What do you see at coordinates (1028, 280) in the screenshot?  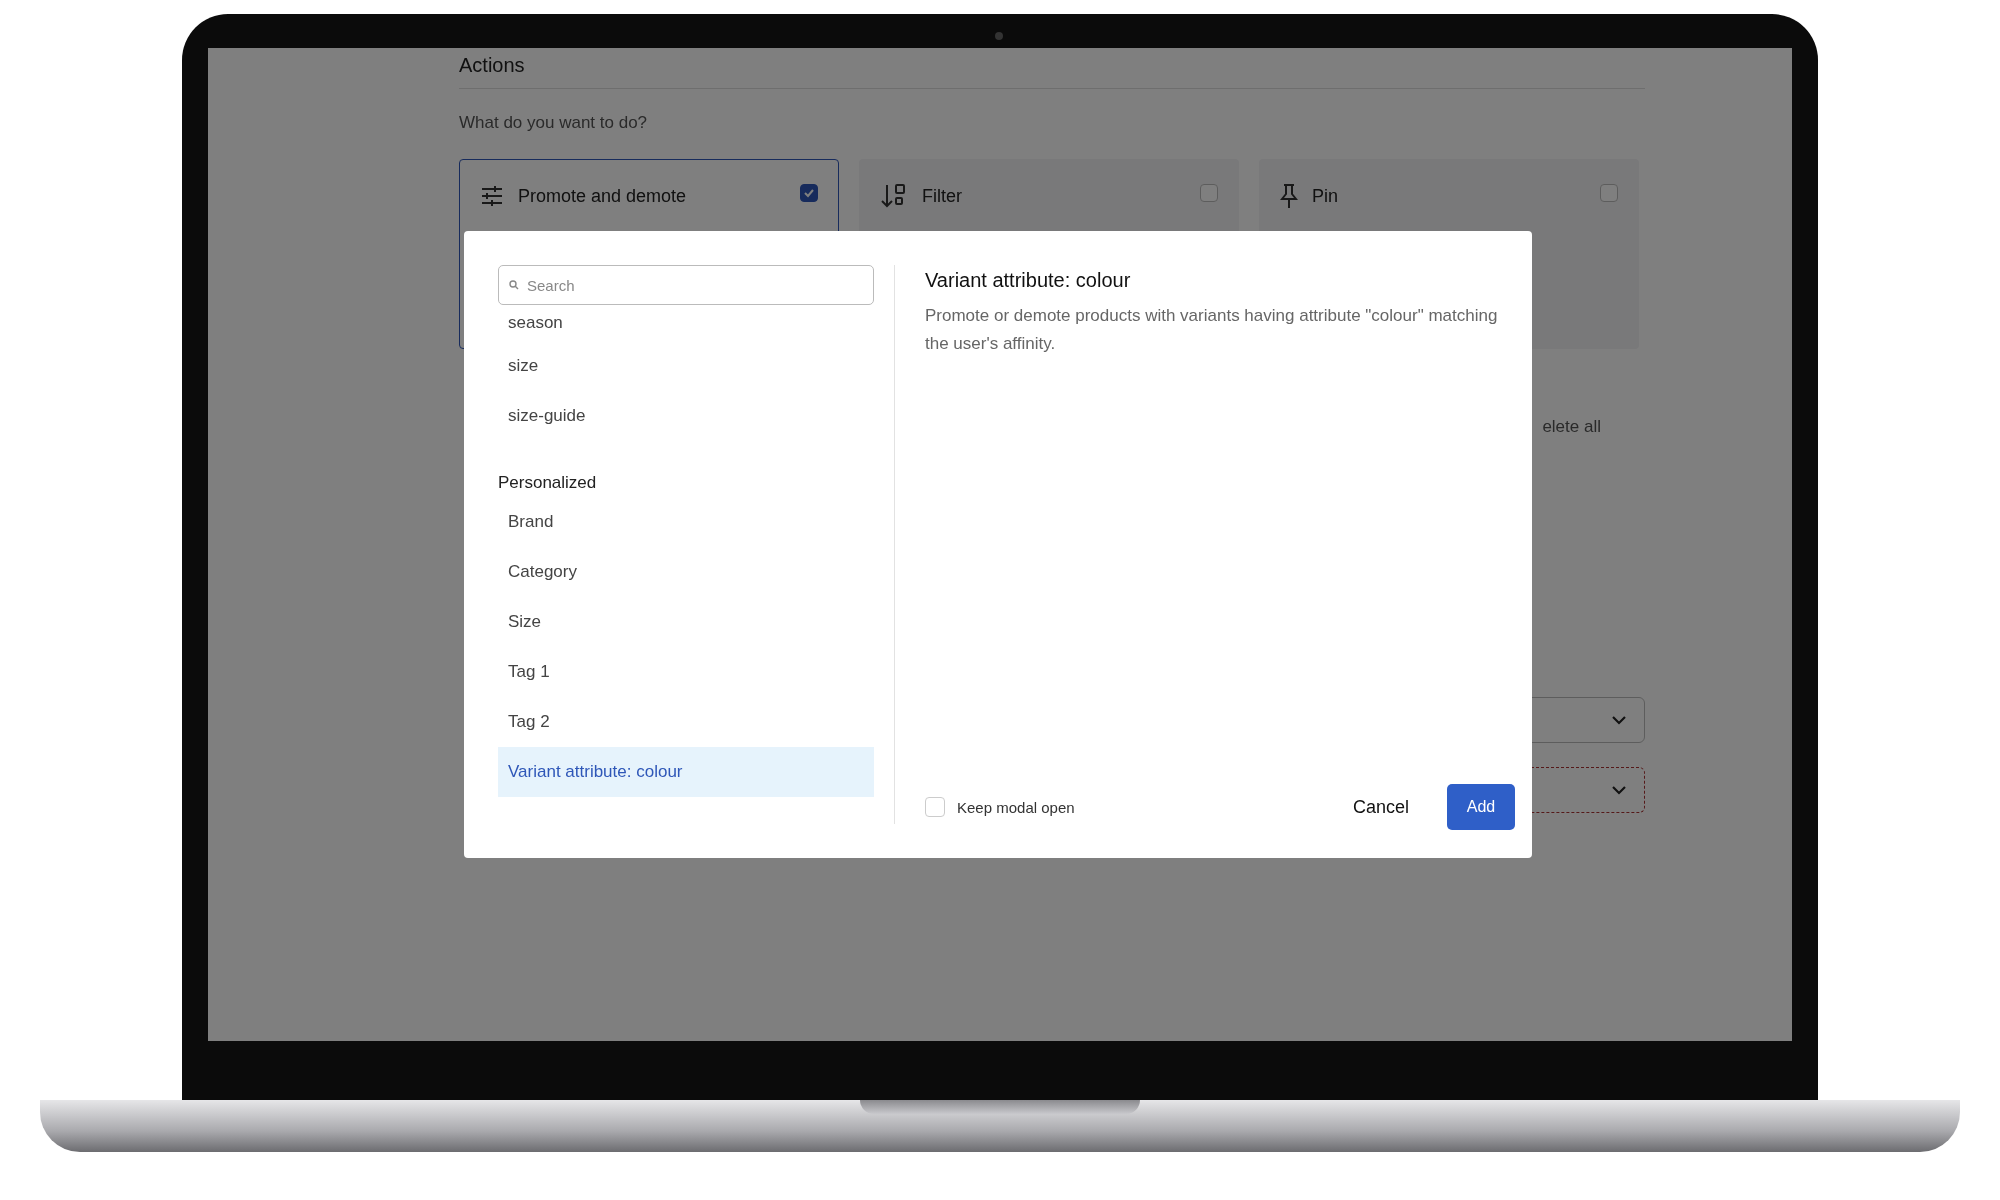 I see `detail-title: Variant attribute: colour` at bounding box center [1028, 280].